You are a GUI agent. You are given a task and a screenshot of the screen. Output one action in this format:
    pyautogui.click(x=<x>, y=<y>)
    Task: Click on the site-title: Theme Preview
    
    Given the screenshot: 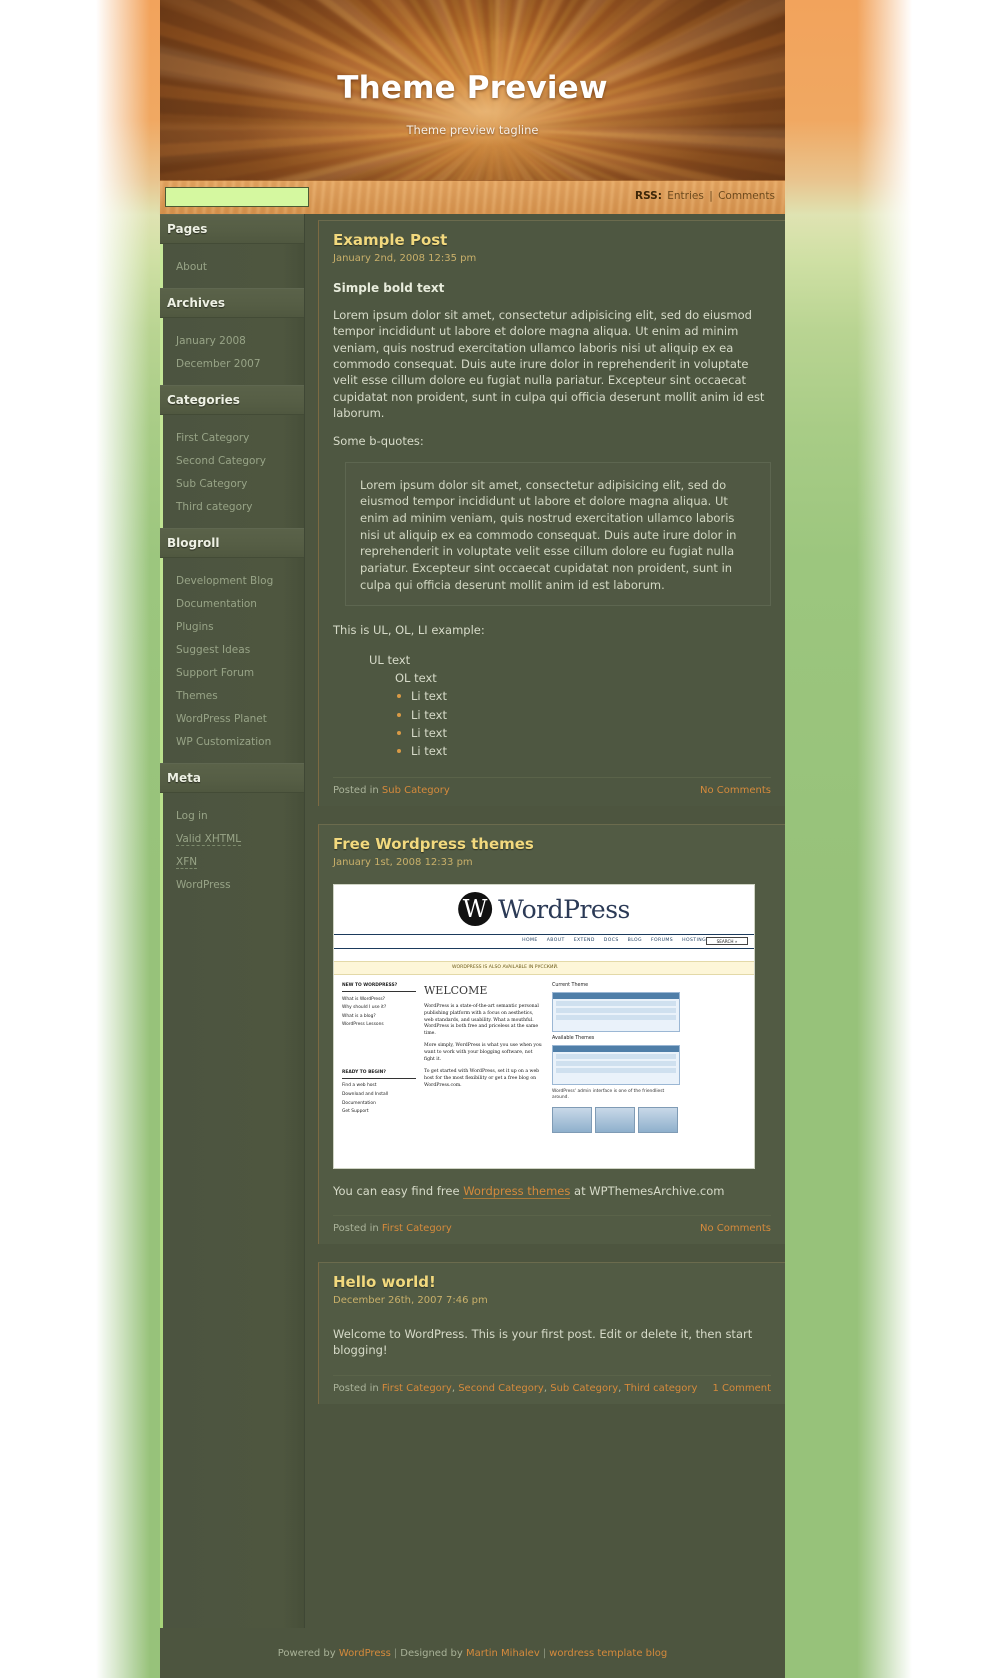 What is the action you would take?
    pyautogui.click(x=472, y=88)
    